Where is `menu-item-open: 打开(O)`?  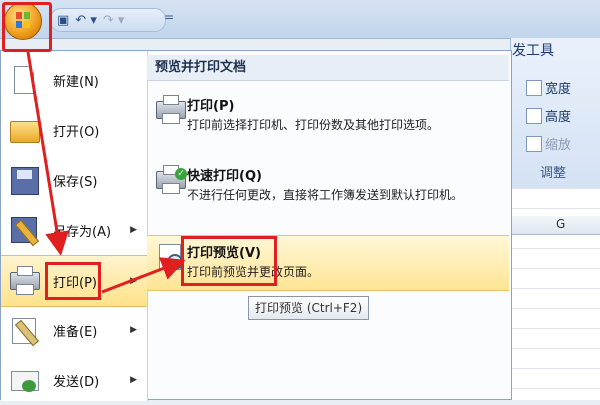 menu-item-open: 打开(O) is located at coordinates (74, 130).